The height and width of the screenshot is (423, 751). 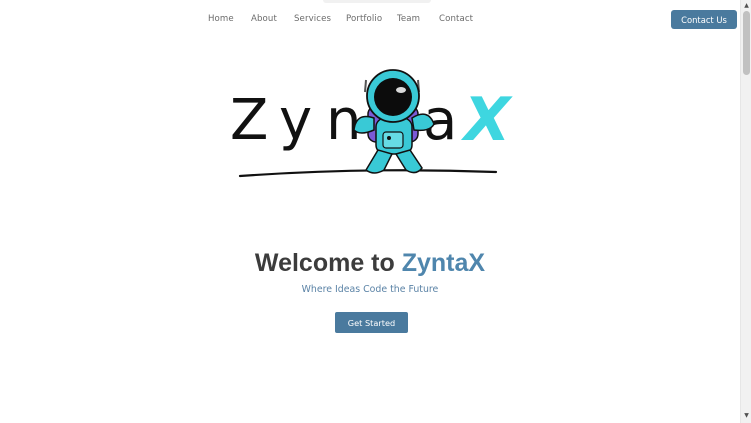 I want to click on scroll-up-arrow-icon: ▲, so click(x=746, y=6).